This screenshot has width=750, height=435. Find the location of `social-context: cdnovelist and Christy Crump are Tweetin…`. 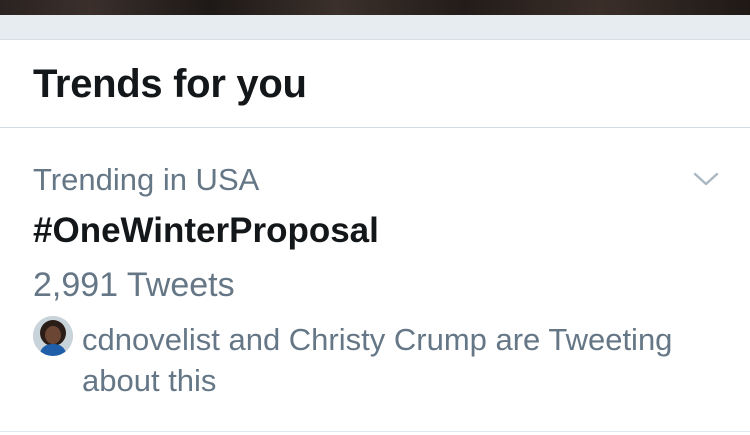

social-context: cdnovelist and Christy Crump are Tweetin… is located at coordinates (377, 360).